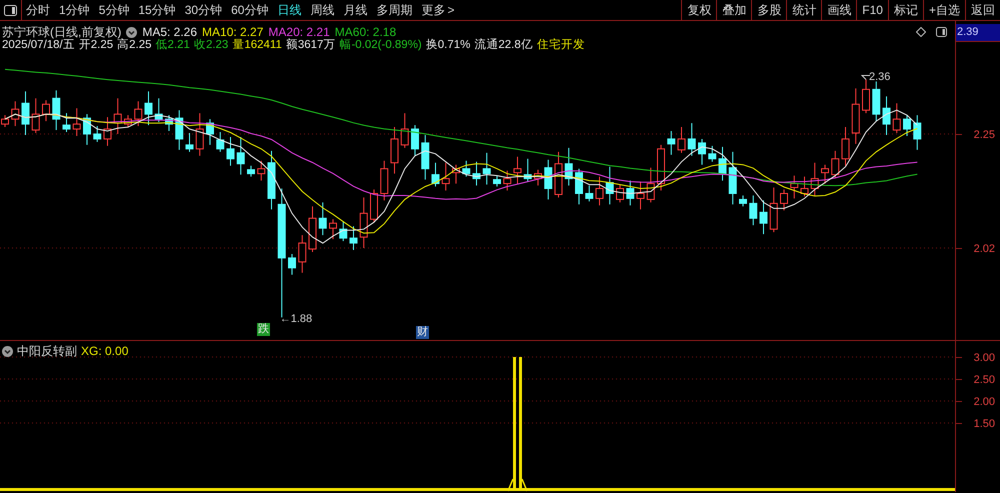 The width and height of the screenshot is (1000, 493). What do you see at coordinates (47, 351) in the screenshot?
I see `indicator-title: 中阳反转副` at bounding box center [47, 351].